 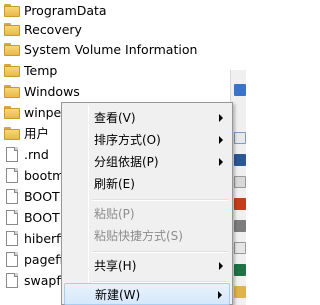 What do you see at coordinates (240, 292) in the screenshot?
I see `archive-icon` at bounding box center [240, 292].